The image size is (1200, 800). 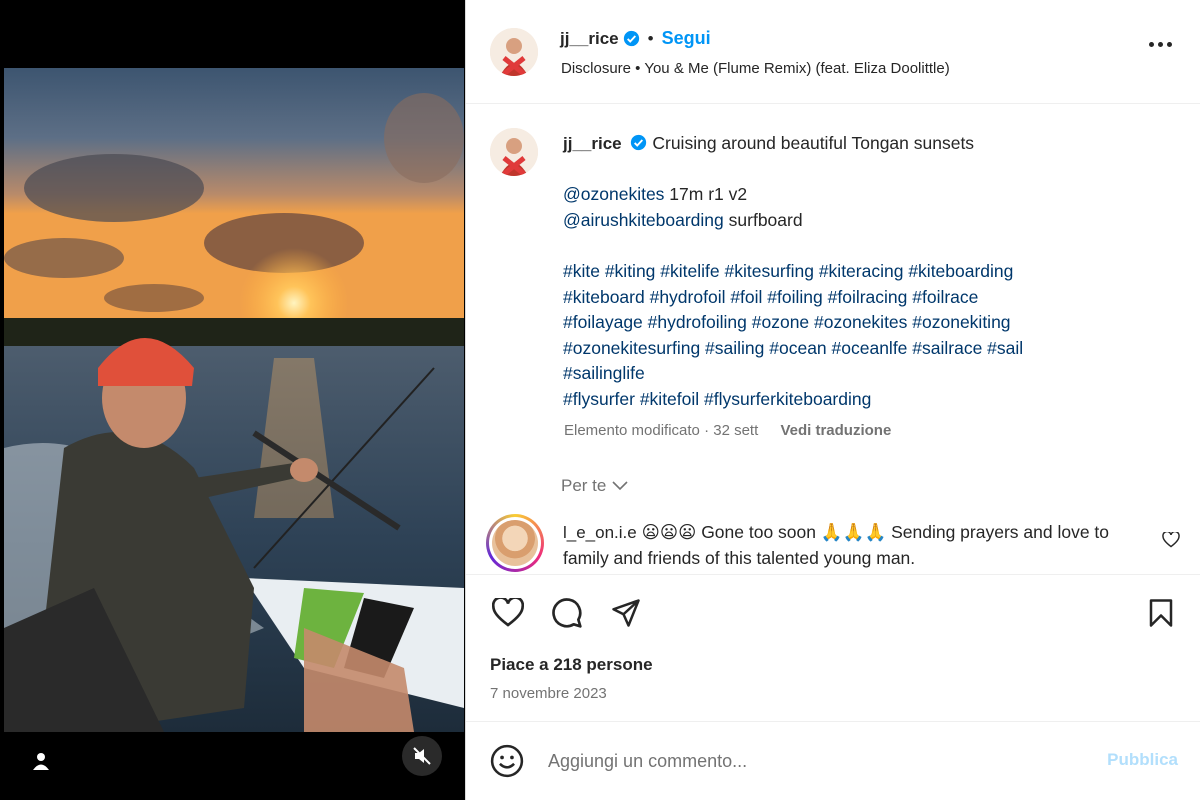 I want to click on caption-first-line: Cruising around beautiful Tongan sunsets, so click(x=813, y=143).